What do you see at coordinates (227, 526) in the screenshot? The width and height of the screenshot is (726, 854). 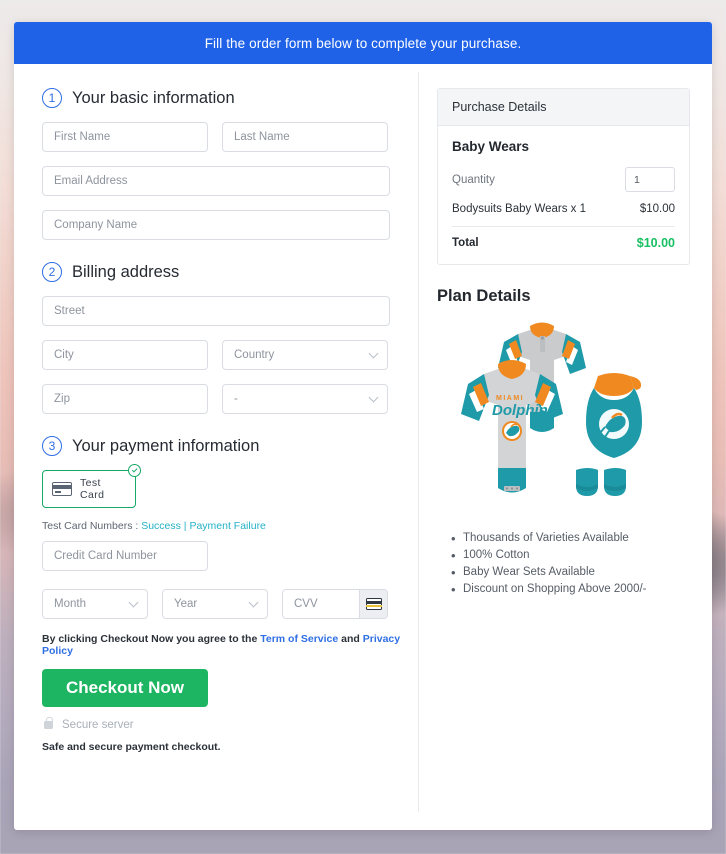 I see `payment-failure-card-link: Payment Failure` at bounding box center [227, 526].